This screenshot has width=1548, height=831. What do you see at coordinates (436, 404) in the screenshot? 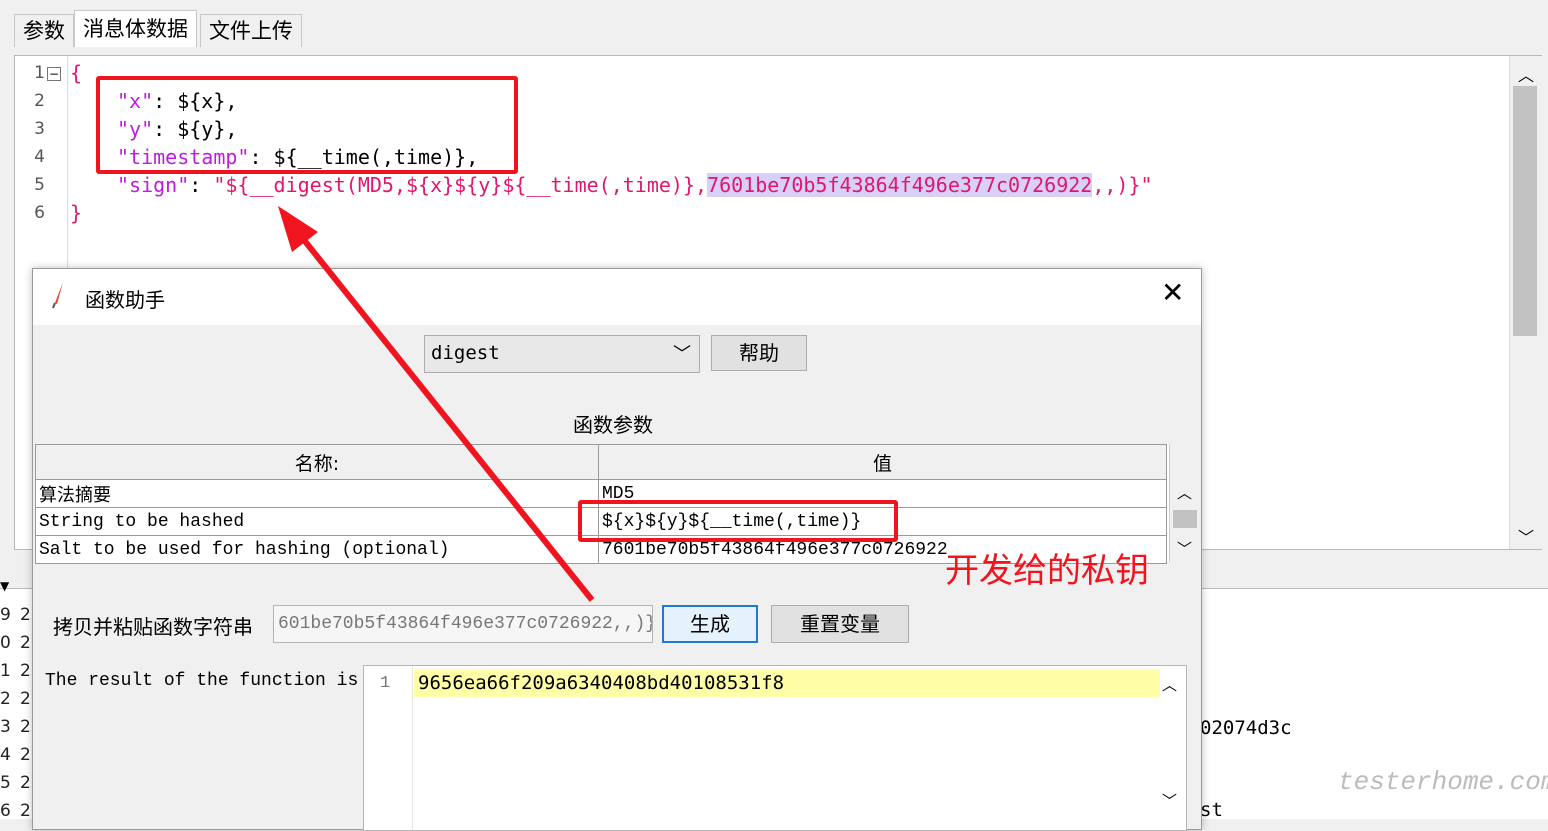
I see `annotation-arrow-icon` at bounding box center [436, 404].